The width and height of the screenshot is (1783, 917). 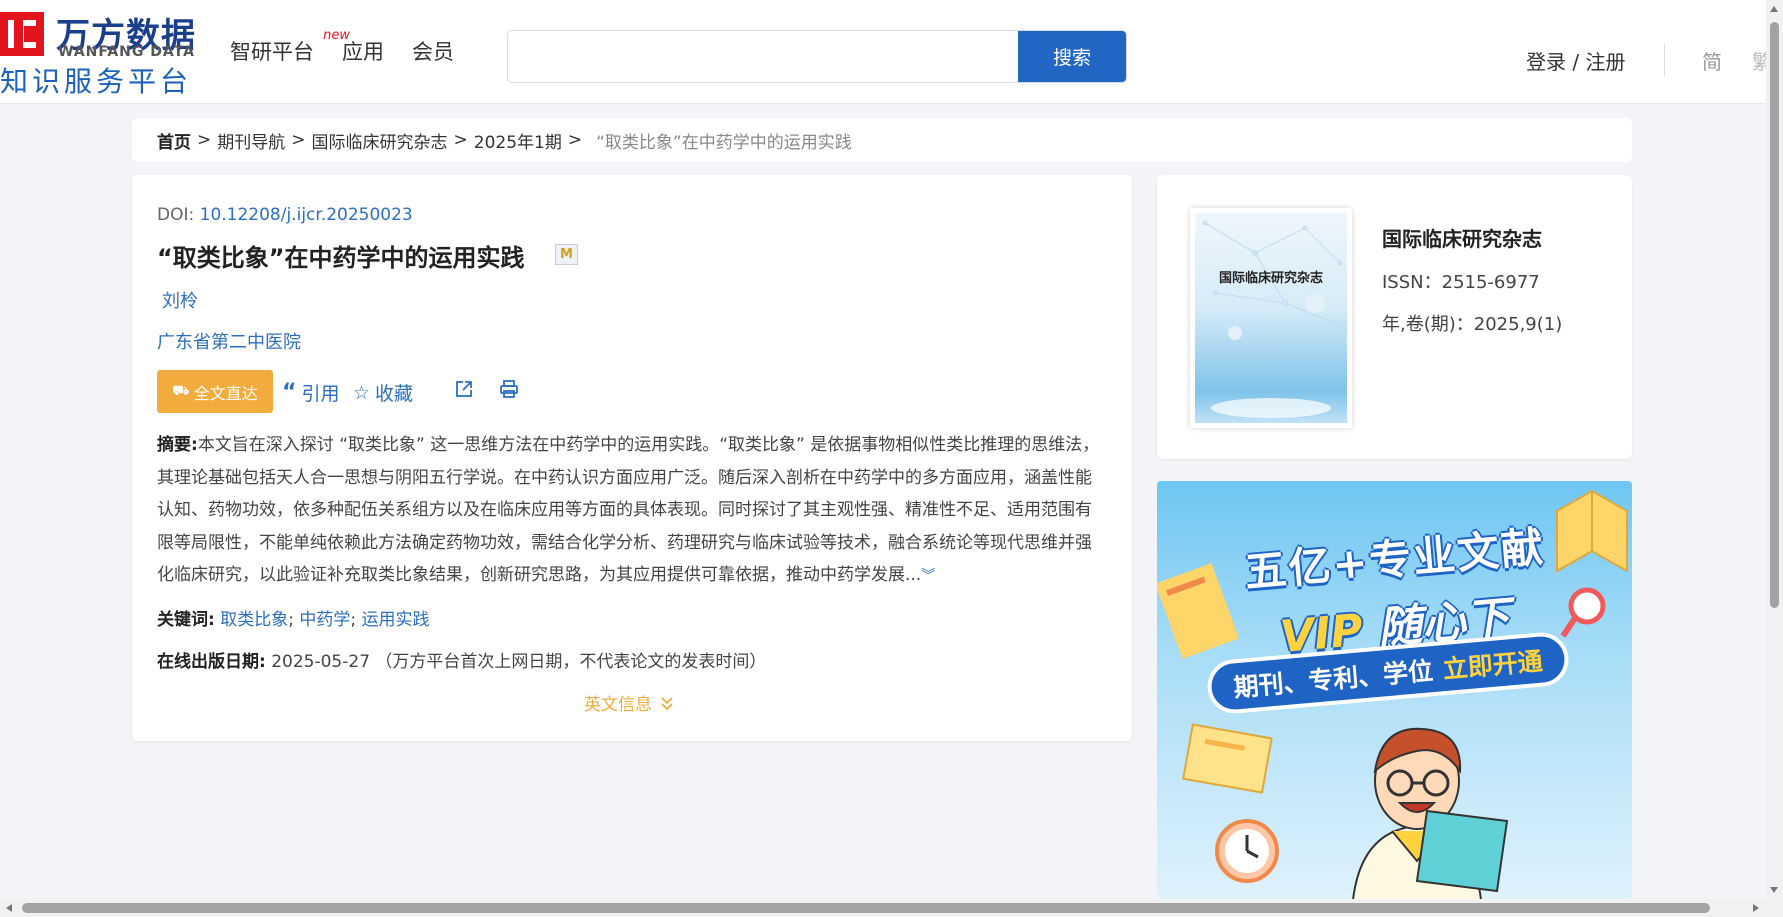 I want to click on scroll-left-arrow-icon, so click(x=9, y=908).